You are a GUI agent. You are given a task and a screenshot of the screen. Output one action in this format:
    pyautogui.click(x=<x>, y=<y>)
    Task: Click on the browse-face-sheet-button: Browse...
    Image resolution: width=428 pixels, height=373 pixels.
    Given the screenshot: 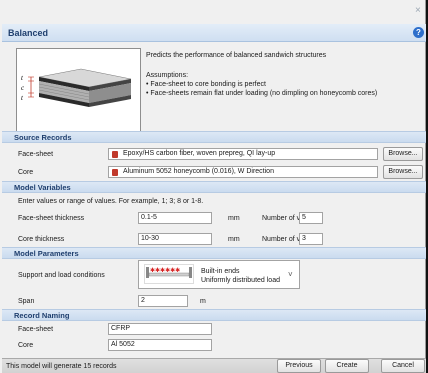 What is the action you would take?
    pyautogui.click(x=403, y=154)
    